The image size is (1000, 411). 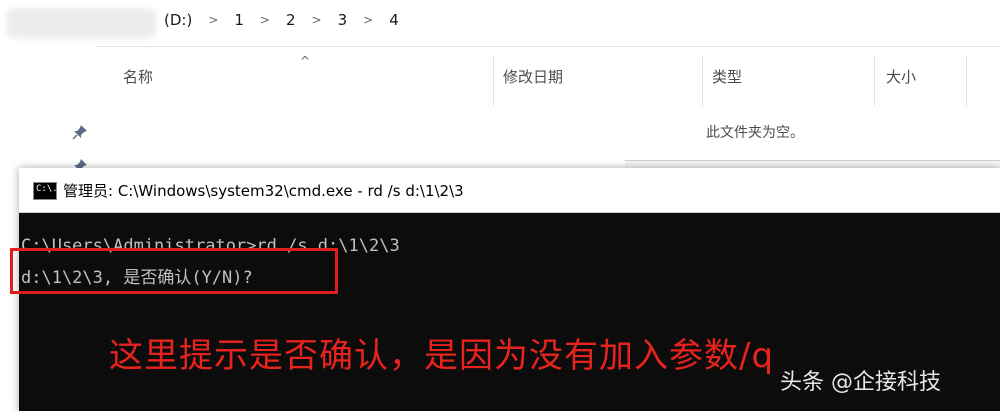 I want to click on highlight-box, so click(x=174, y=271).